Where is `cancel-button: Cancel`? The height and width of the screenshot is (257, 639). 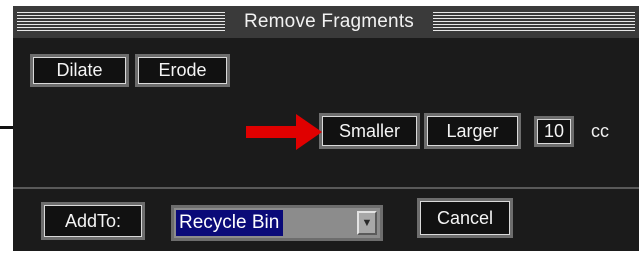 cancel-button: Cancel is located at coordinates (465, 218).